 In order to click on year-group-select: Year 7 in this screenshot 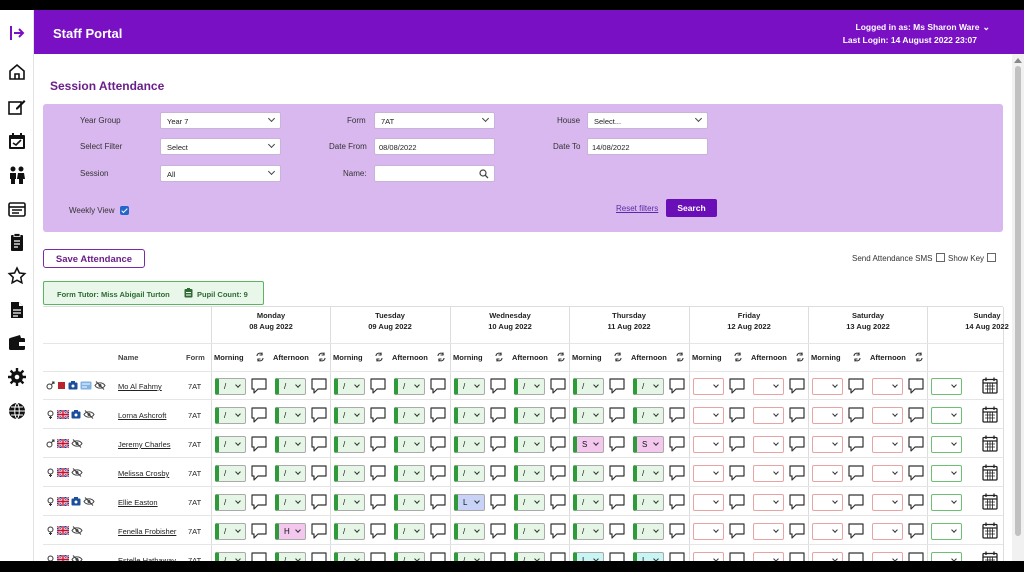, I will do `click(220, 120)`.